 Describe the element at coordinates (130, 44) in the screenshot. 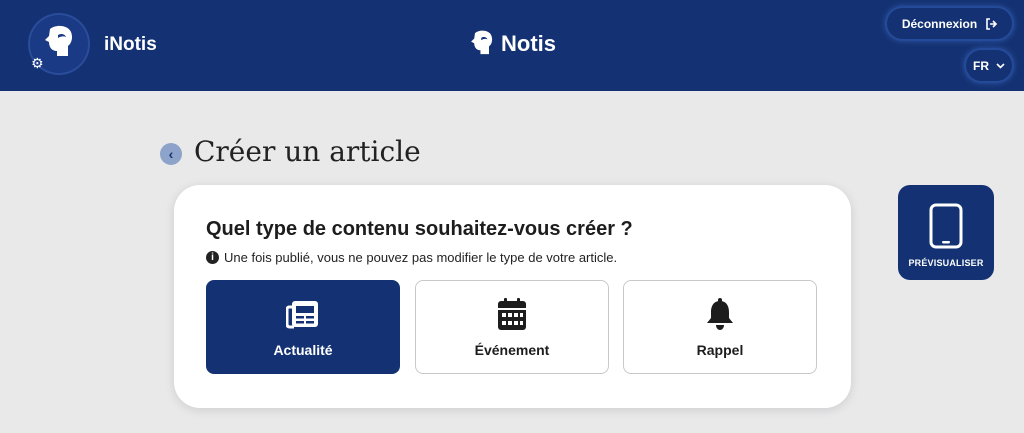

I see `app-name: iNotis` at that location.